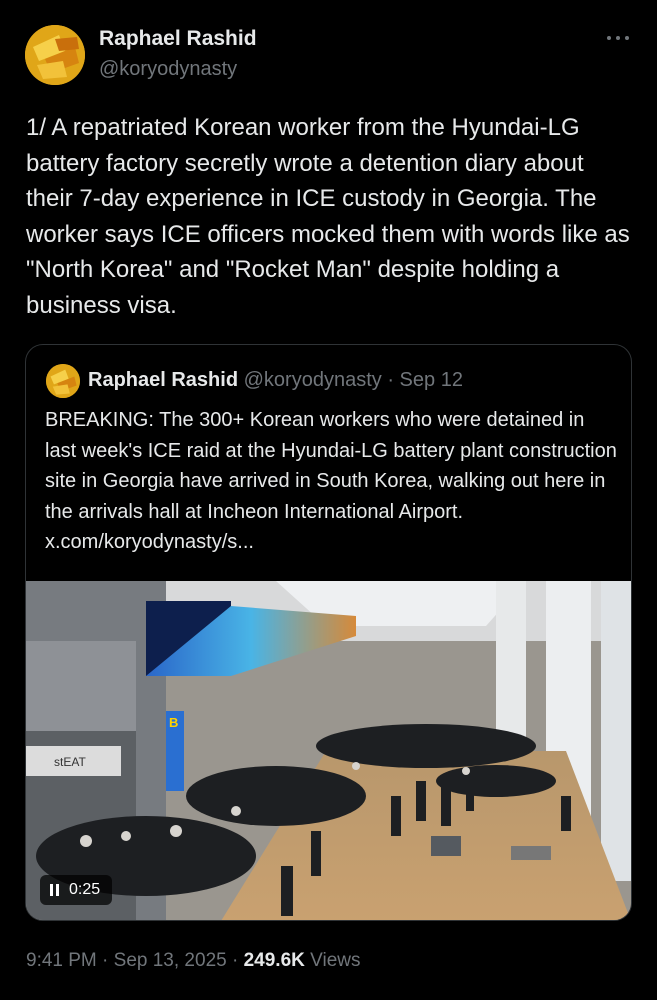  Describe the element at coordinates (274, 960) in the screenshot. I see `views-count: 249.6K` at that location.